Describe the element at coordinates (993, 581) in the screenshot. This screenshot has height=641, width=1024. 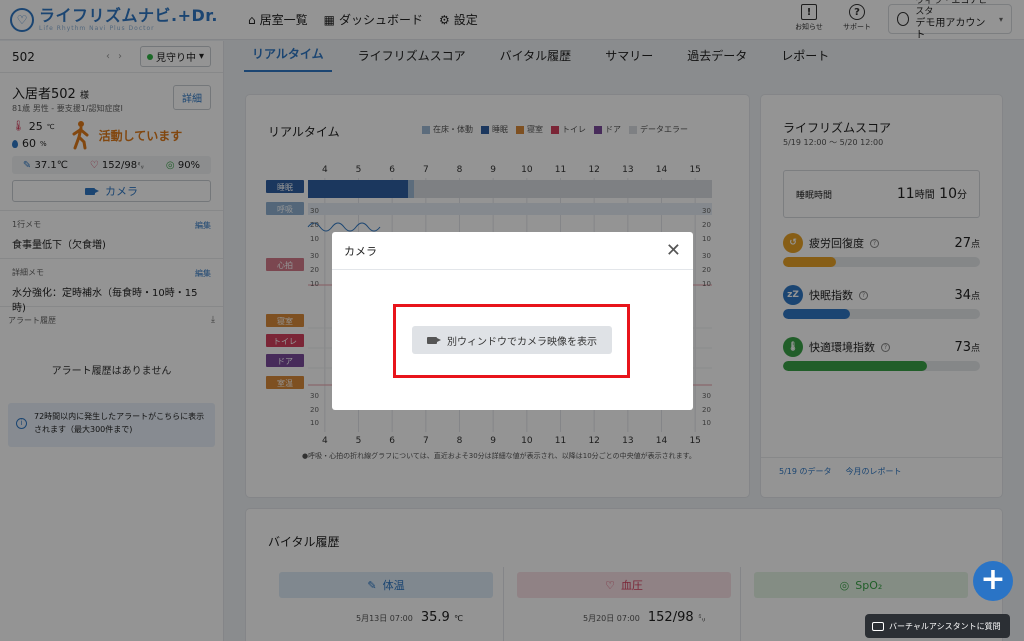
I see `add-fab-button: +` at that location.